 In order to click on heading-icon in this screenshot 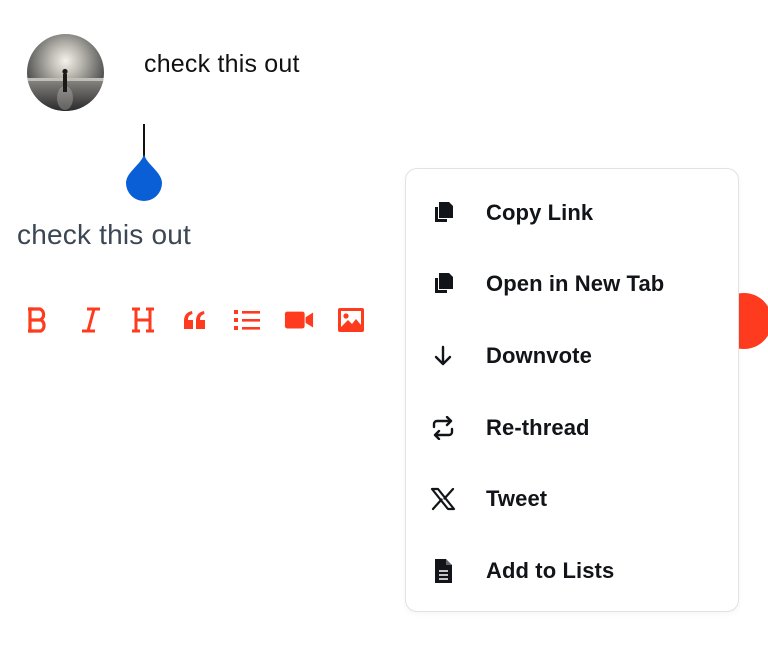, I will do `click(143, 320)`.